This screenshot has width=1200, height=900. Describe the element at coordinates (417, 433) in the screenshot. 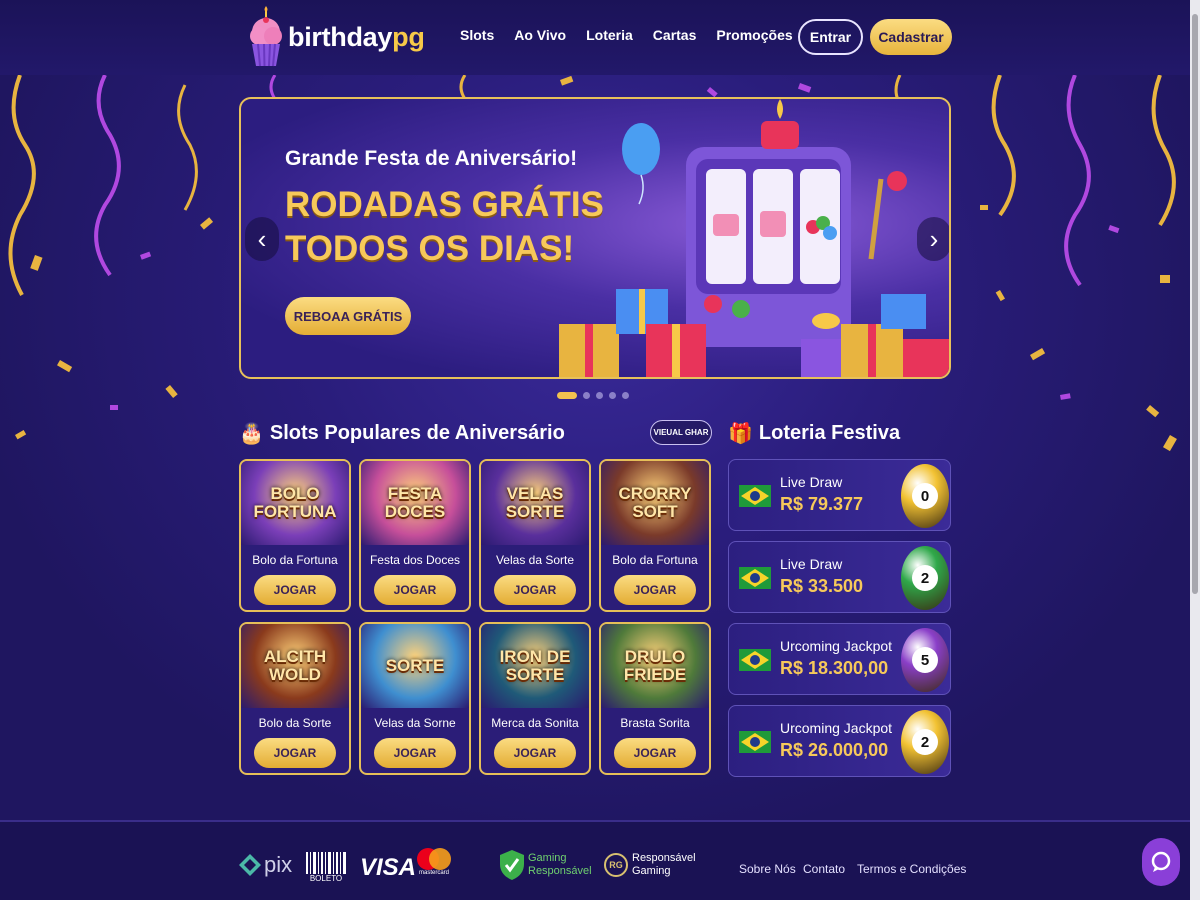

I see `slots-title-text: Slots Populares de Aniversário` at that location.